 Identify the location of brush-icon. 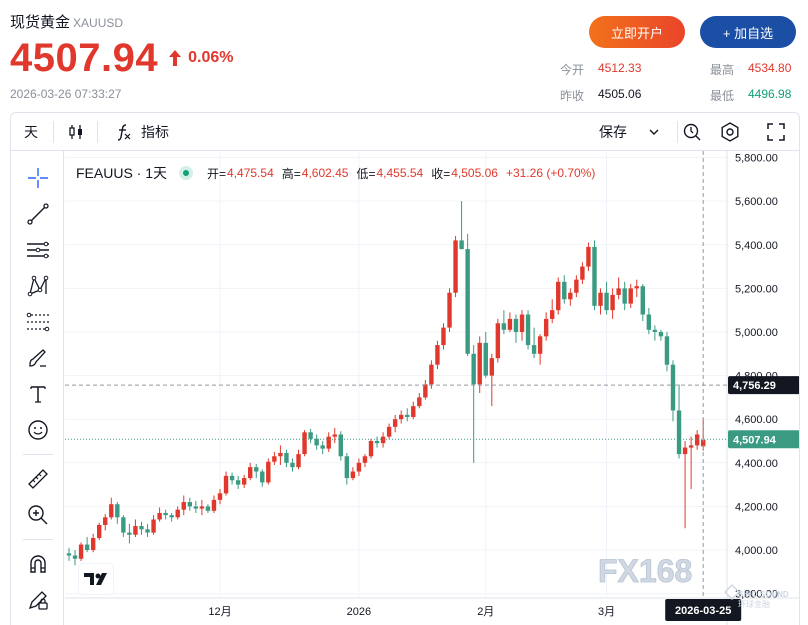
(38, 358).